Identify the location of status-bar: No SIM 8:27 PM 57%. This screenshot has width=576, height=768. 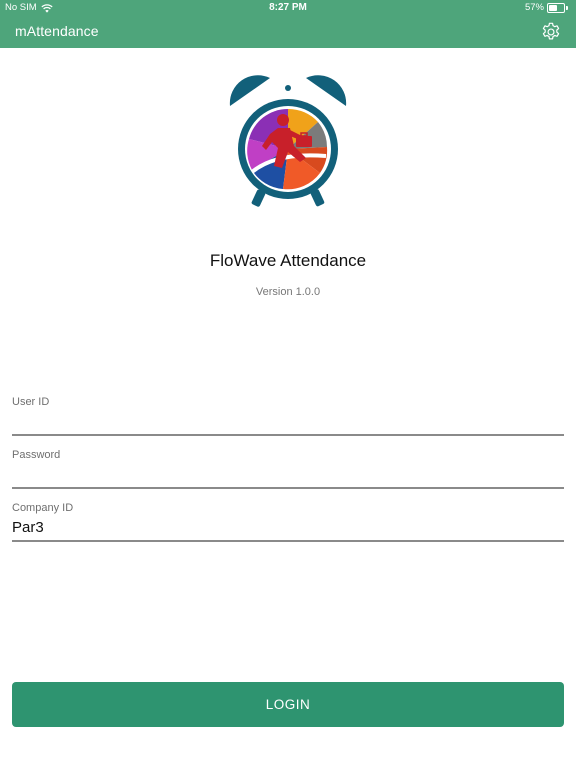
(288, 8).